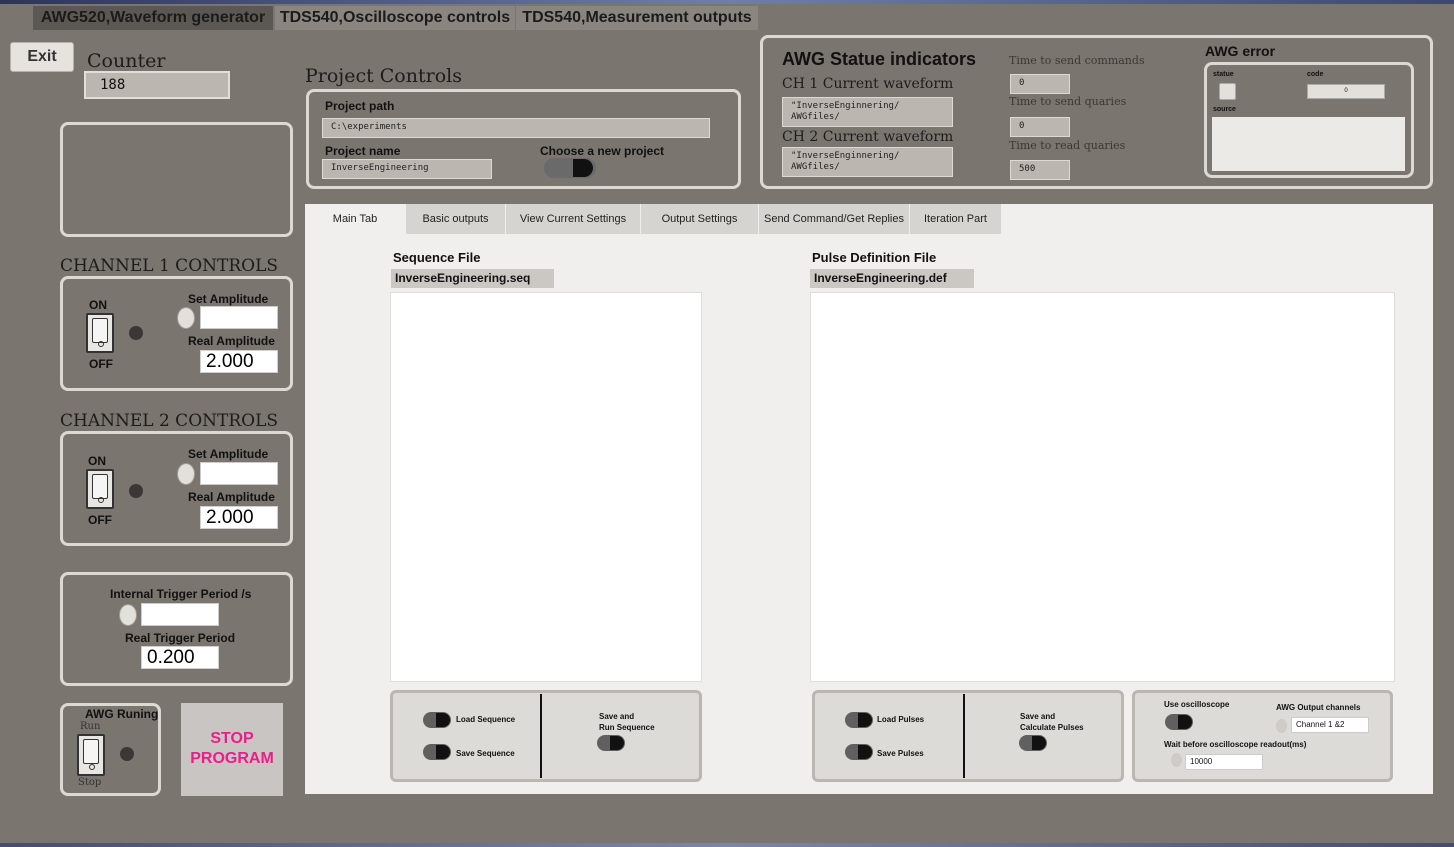  I want to click on channel1-set-amp-increment, so click(186, 318).